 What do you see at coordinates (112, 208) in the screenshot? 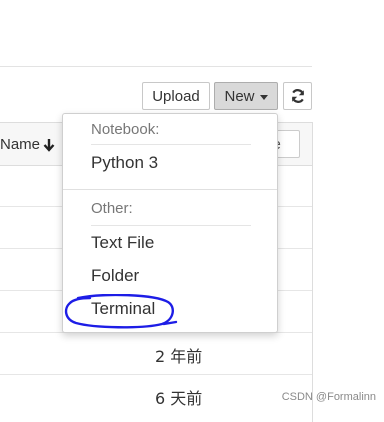
I see `other-section-header: Other:` at bounding box center [112, 208].